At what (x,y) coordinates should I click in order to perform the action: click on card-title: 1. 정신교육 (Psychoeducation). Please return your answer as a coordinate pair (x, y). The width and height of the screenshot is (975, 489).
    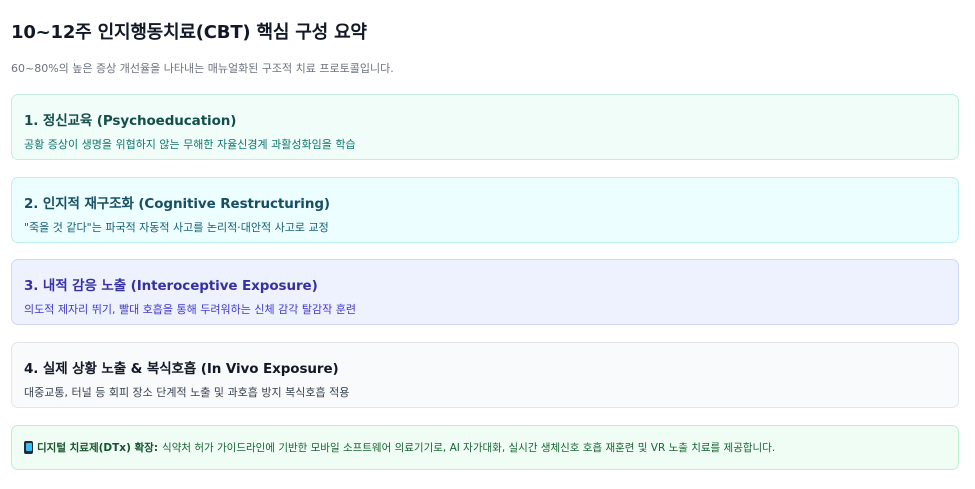
    Looking at the image, I should click on (130, 121).